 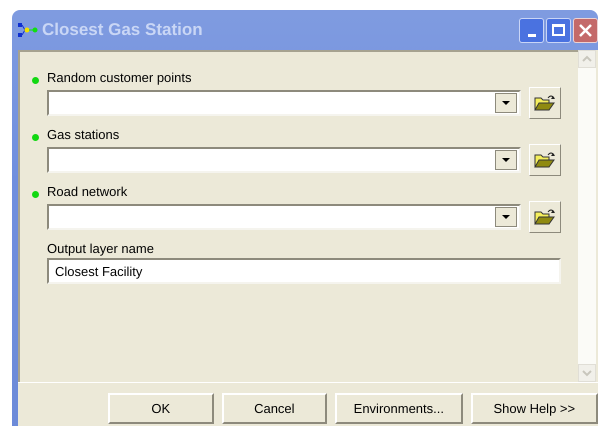 I want to click on close-button, so click(x=585, y=30).